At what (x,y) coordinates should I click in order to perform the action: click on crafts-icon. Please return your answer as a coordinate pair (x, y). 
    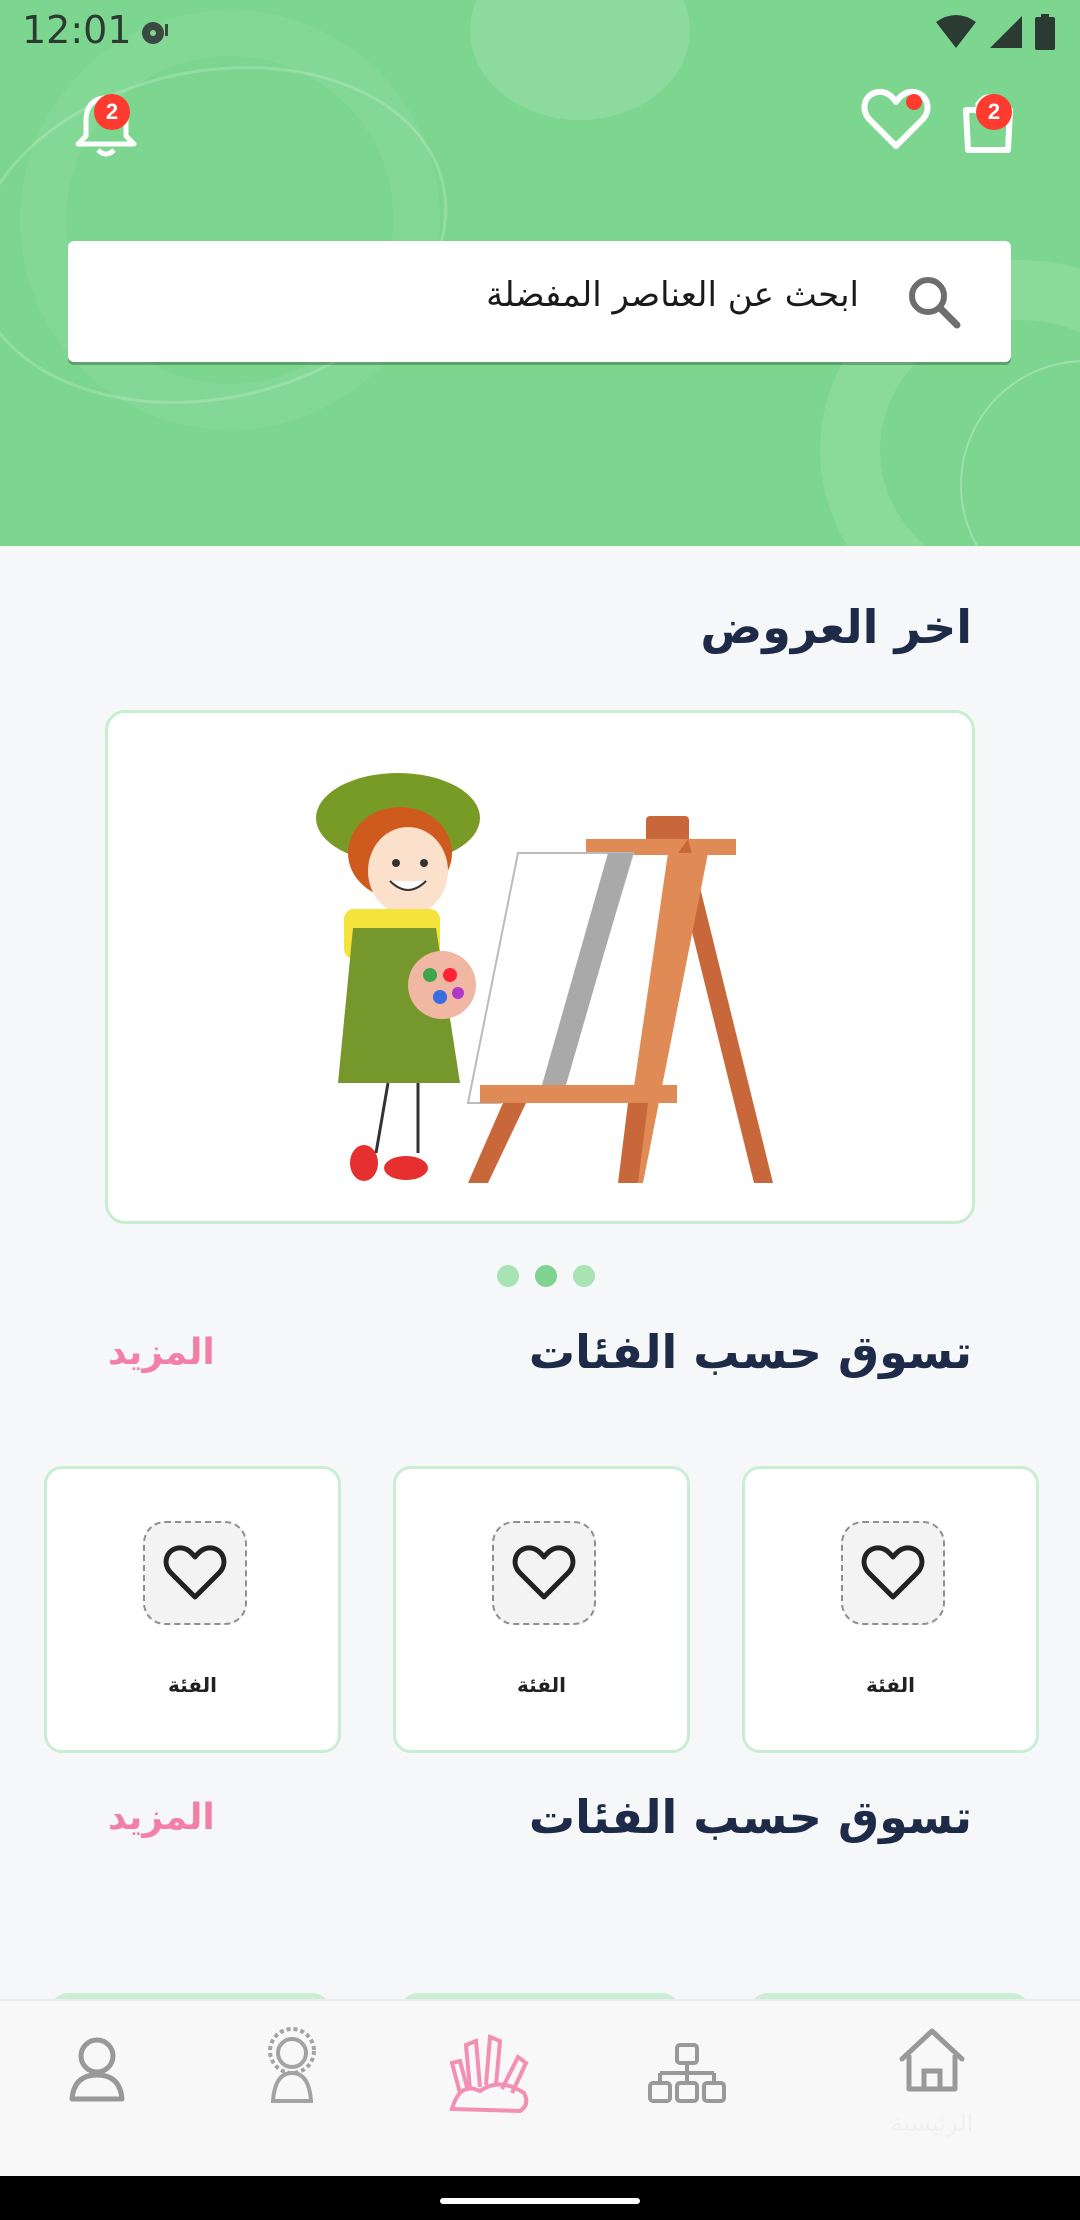
    Looking at the image, I should click on (489, 2074).